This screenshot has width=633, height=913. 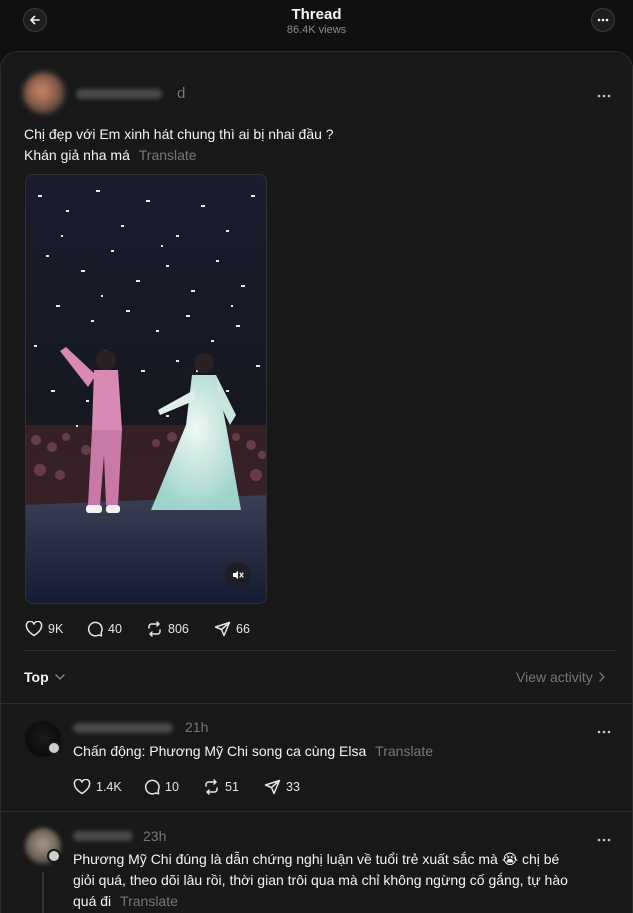 What do you see at coordinates (282, 787) in the screenshot?
I see `reply-share-button: 33` at bounding box center [282, 787].